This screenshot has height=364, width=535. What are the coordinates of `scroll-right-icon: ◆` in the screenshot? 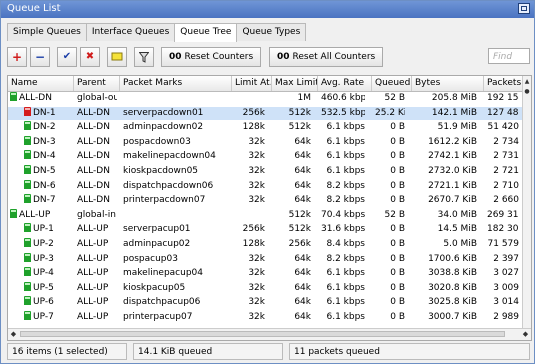 It's located at (525, 334).